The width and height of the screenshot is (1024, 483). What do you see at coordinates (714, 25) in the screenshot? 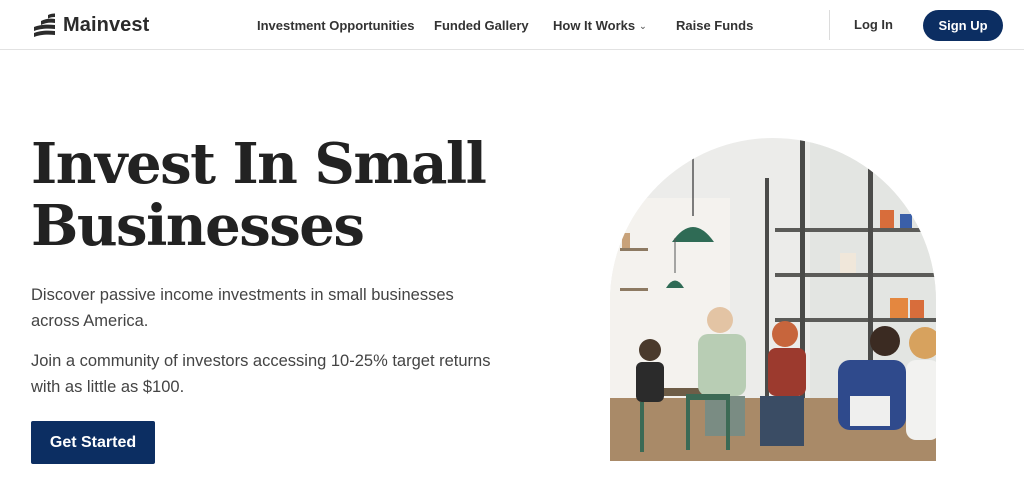
I see `nav-raise-funds: Raise Funds` at bounding box center [714, 25].